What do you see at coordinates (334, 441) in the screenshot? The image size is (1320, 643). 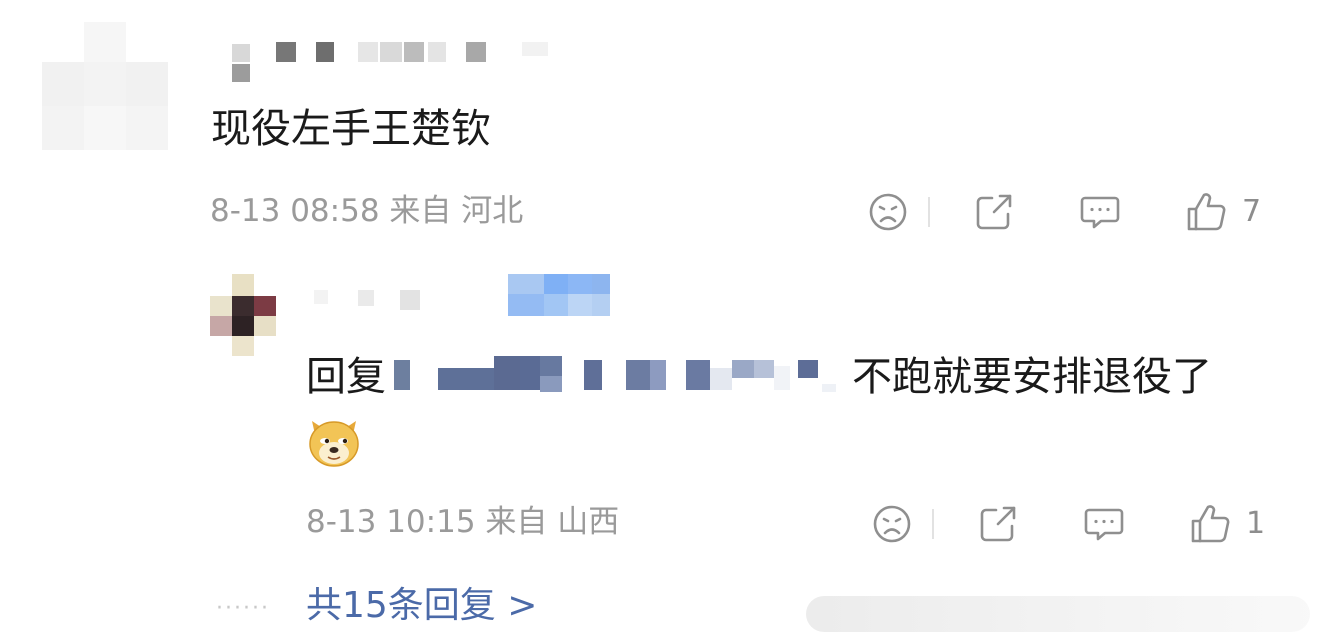 I see `doge-emoji` at bounding box center [334, 441].